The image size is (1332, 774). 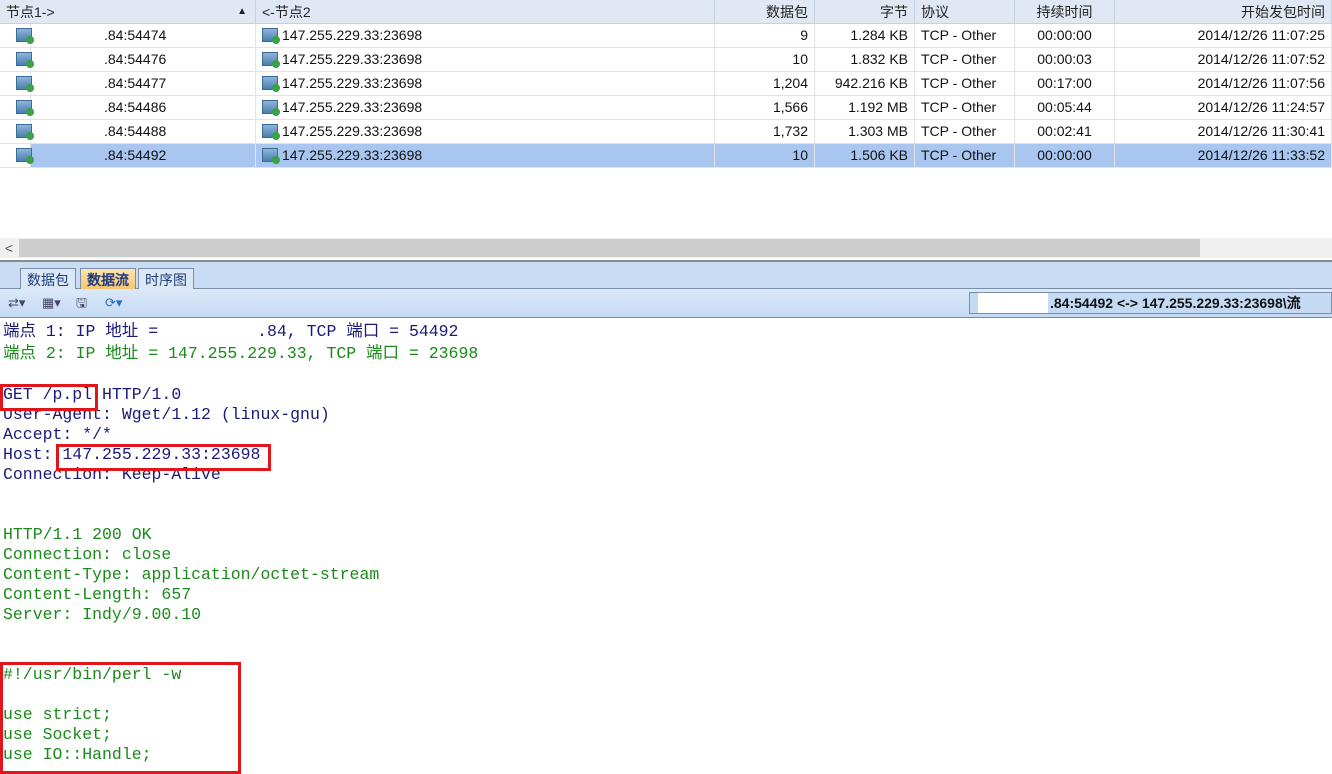 I want to click on column-header-bytes: 字节, so click(x=865, y=12).